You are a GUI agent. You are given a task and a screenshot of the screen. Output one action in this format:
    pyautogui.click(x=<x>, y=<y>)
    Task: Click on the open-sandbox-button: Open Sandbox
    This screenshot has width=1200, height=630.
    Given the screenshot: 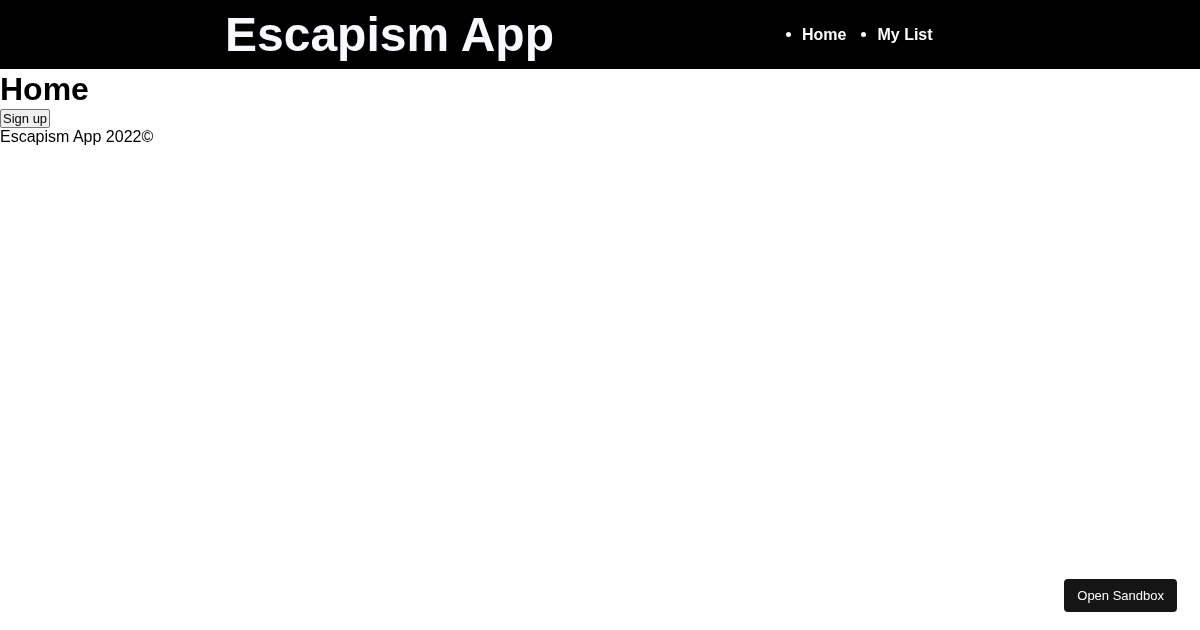 What is the action you would take?
    pyautogui.click(x=1120, y=595)
    